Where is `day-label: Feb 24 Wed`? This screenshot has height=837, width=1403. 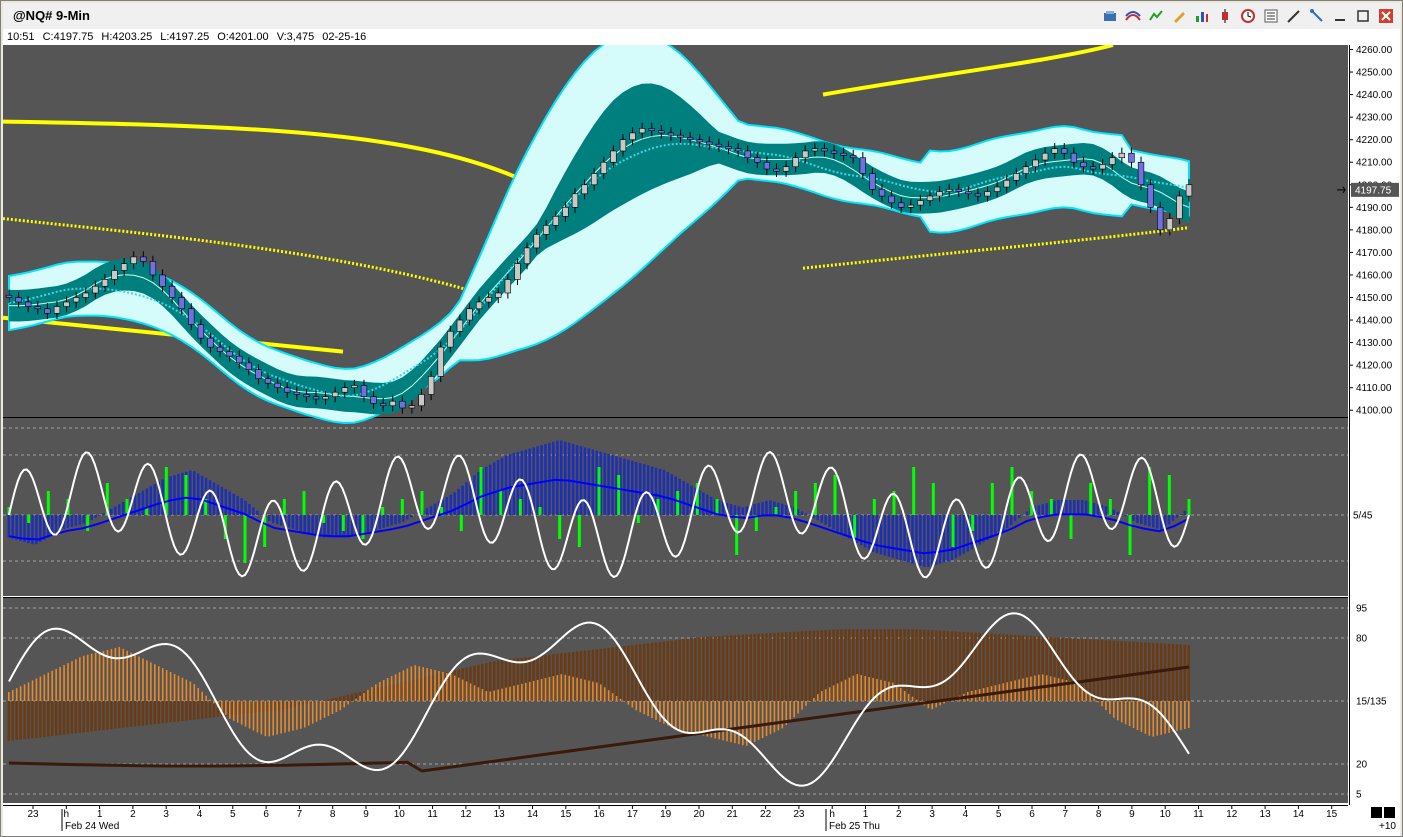 day-label: Feb 24 Wed is located at coordinates (92, 826).